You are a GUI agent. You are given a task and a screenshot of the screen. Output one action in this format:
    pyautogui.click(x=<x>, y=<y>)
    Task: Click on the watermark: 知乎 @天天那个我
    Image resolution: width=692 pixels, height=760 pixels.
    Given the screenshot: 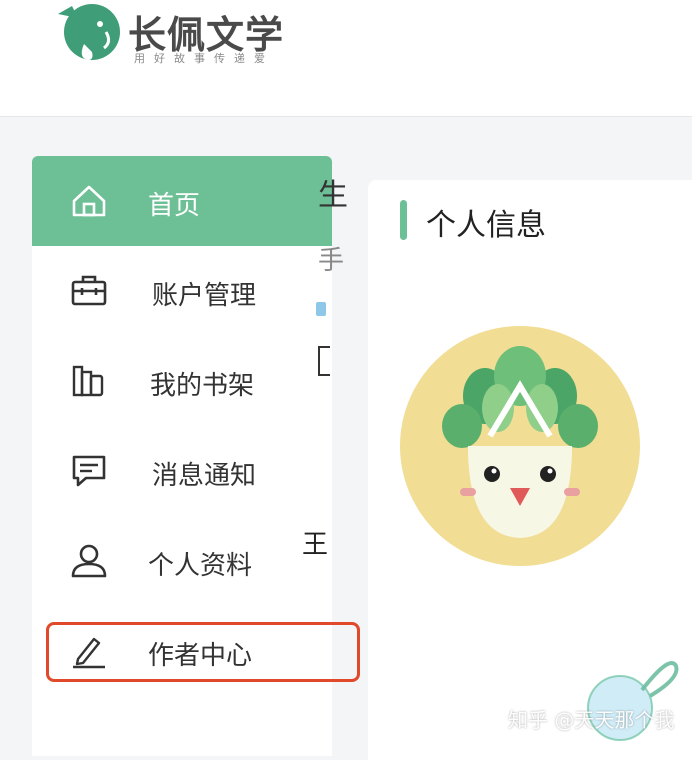 What is the action you would take?
    pyautogui.click(x=591, y=720)
    